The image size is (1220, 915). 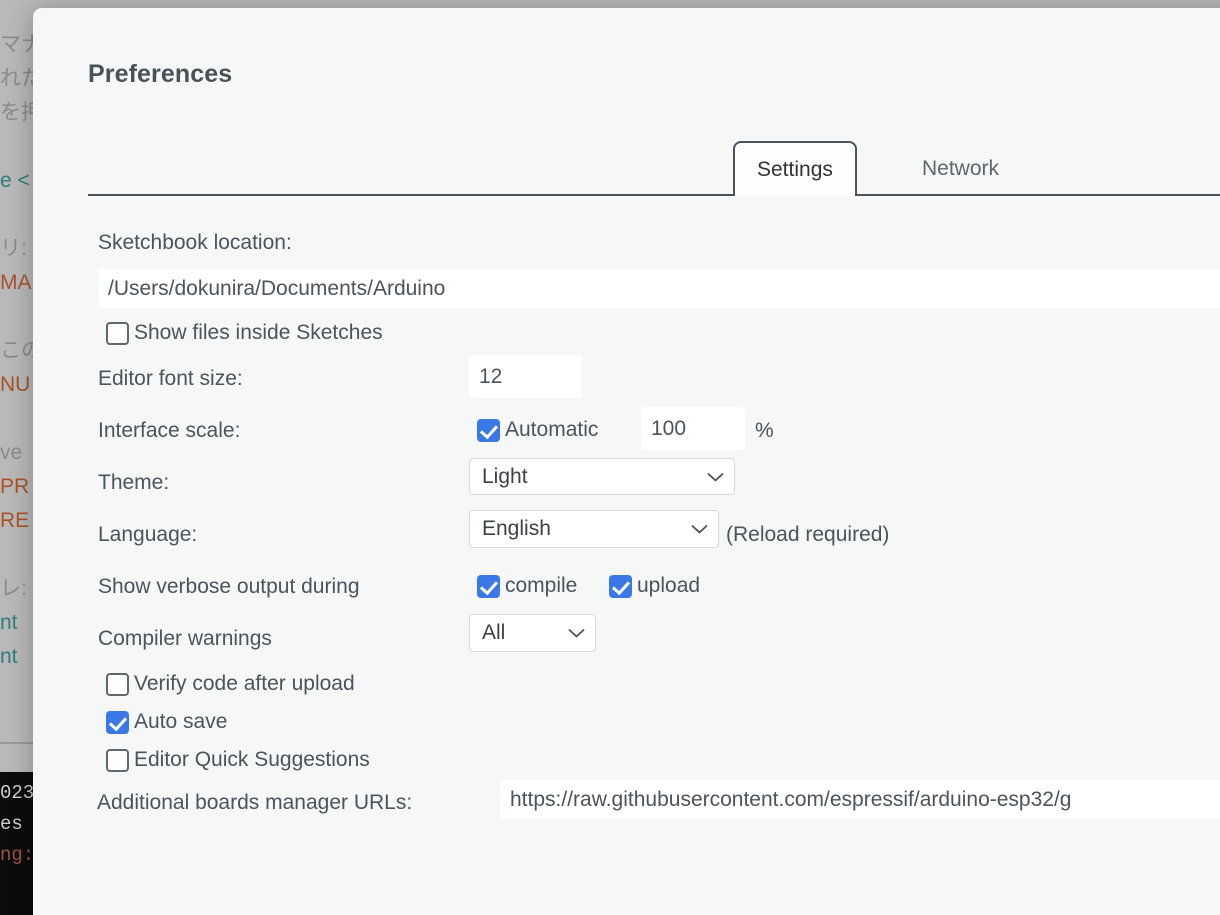 What do you see at coordinates (181, 721) in the screenshot?
I see `auto-save-label: Auto save` at bounding box center [181, 721].